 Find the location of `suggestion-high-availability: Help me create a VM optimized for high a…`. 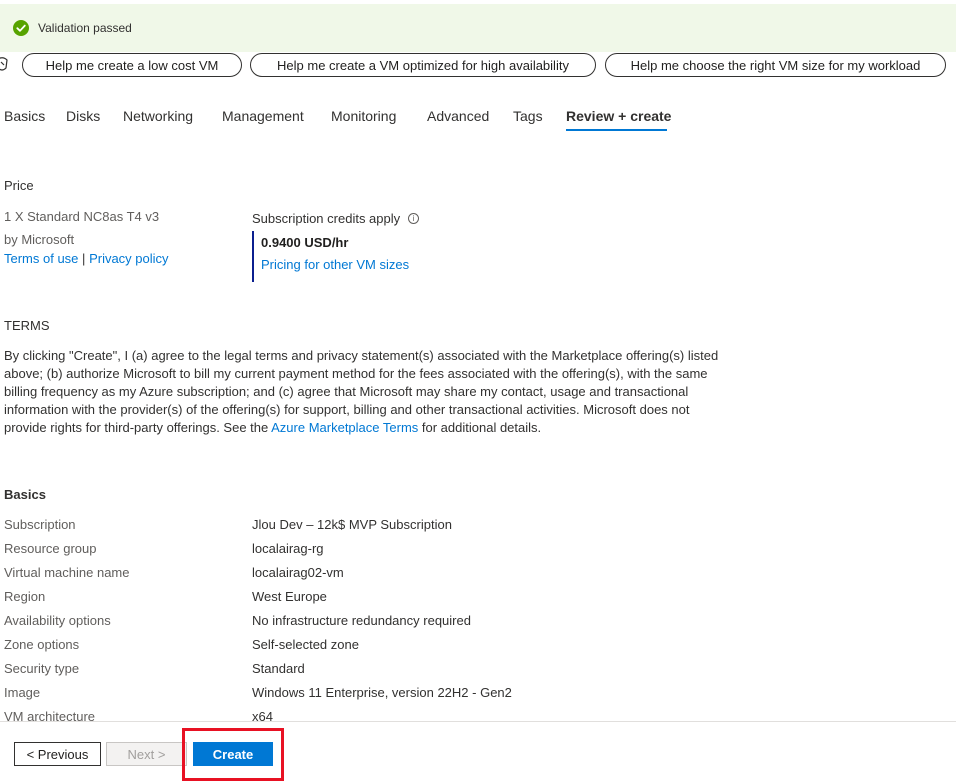

suggestion-high-availability: Help me create a VM optimized for high a… is located at coordinates (423, 65).